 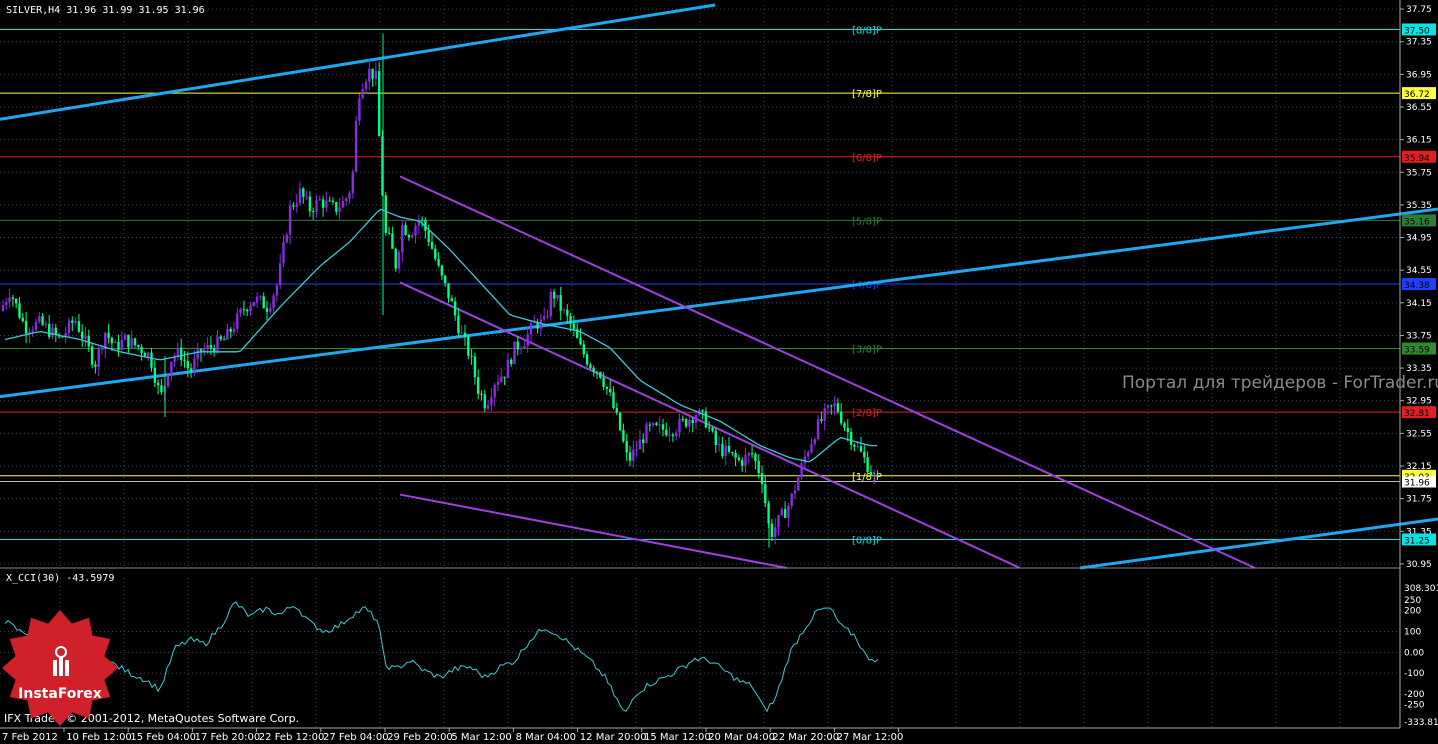 What do you see at coordinates (228, 737) in the screenshot?
I see `time-tick-label: 17 Feb 20:00` at bounding box center [228, 737].